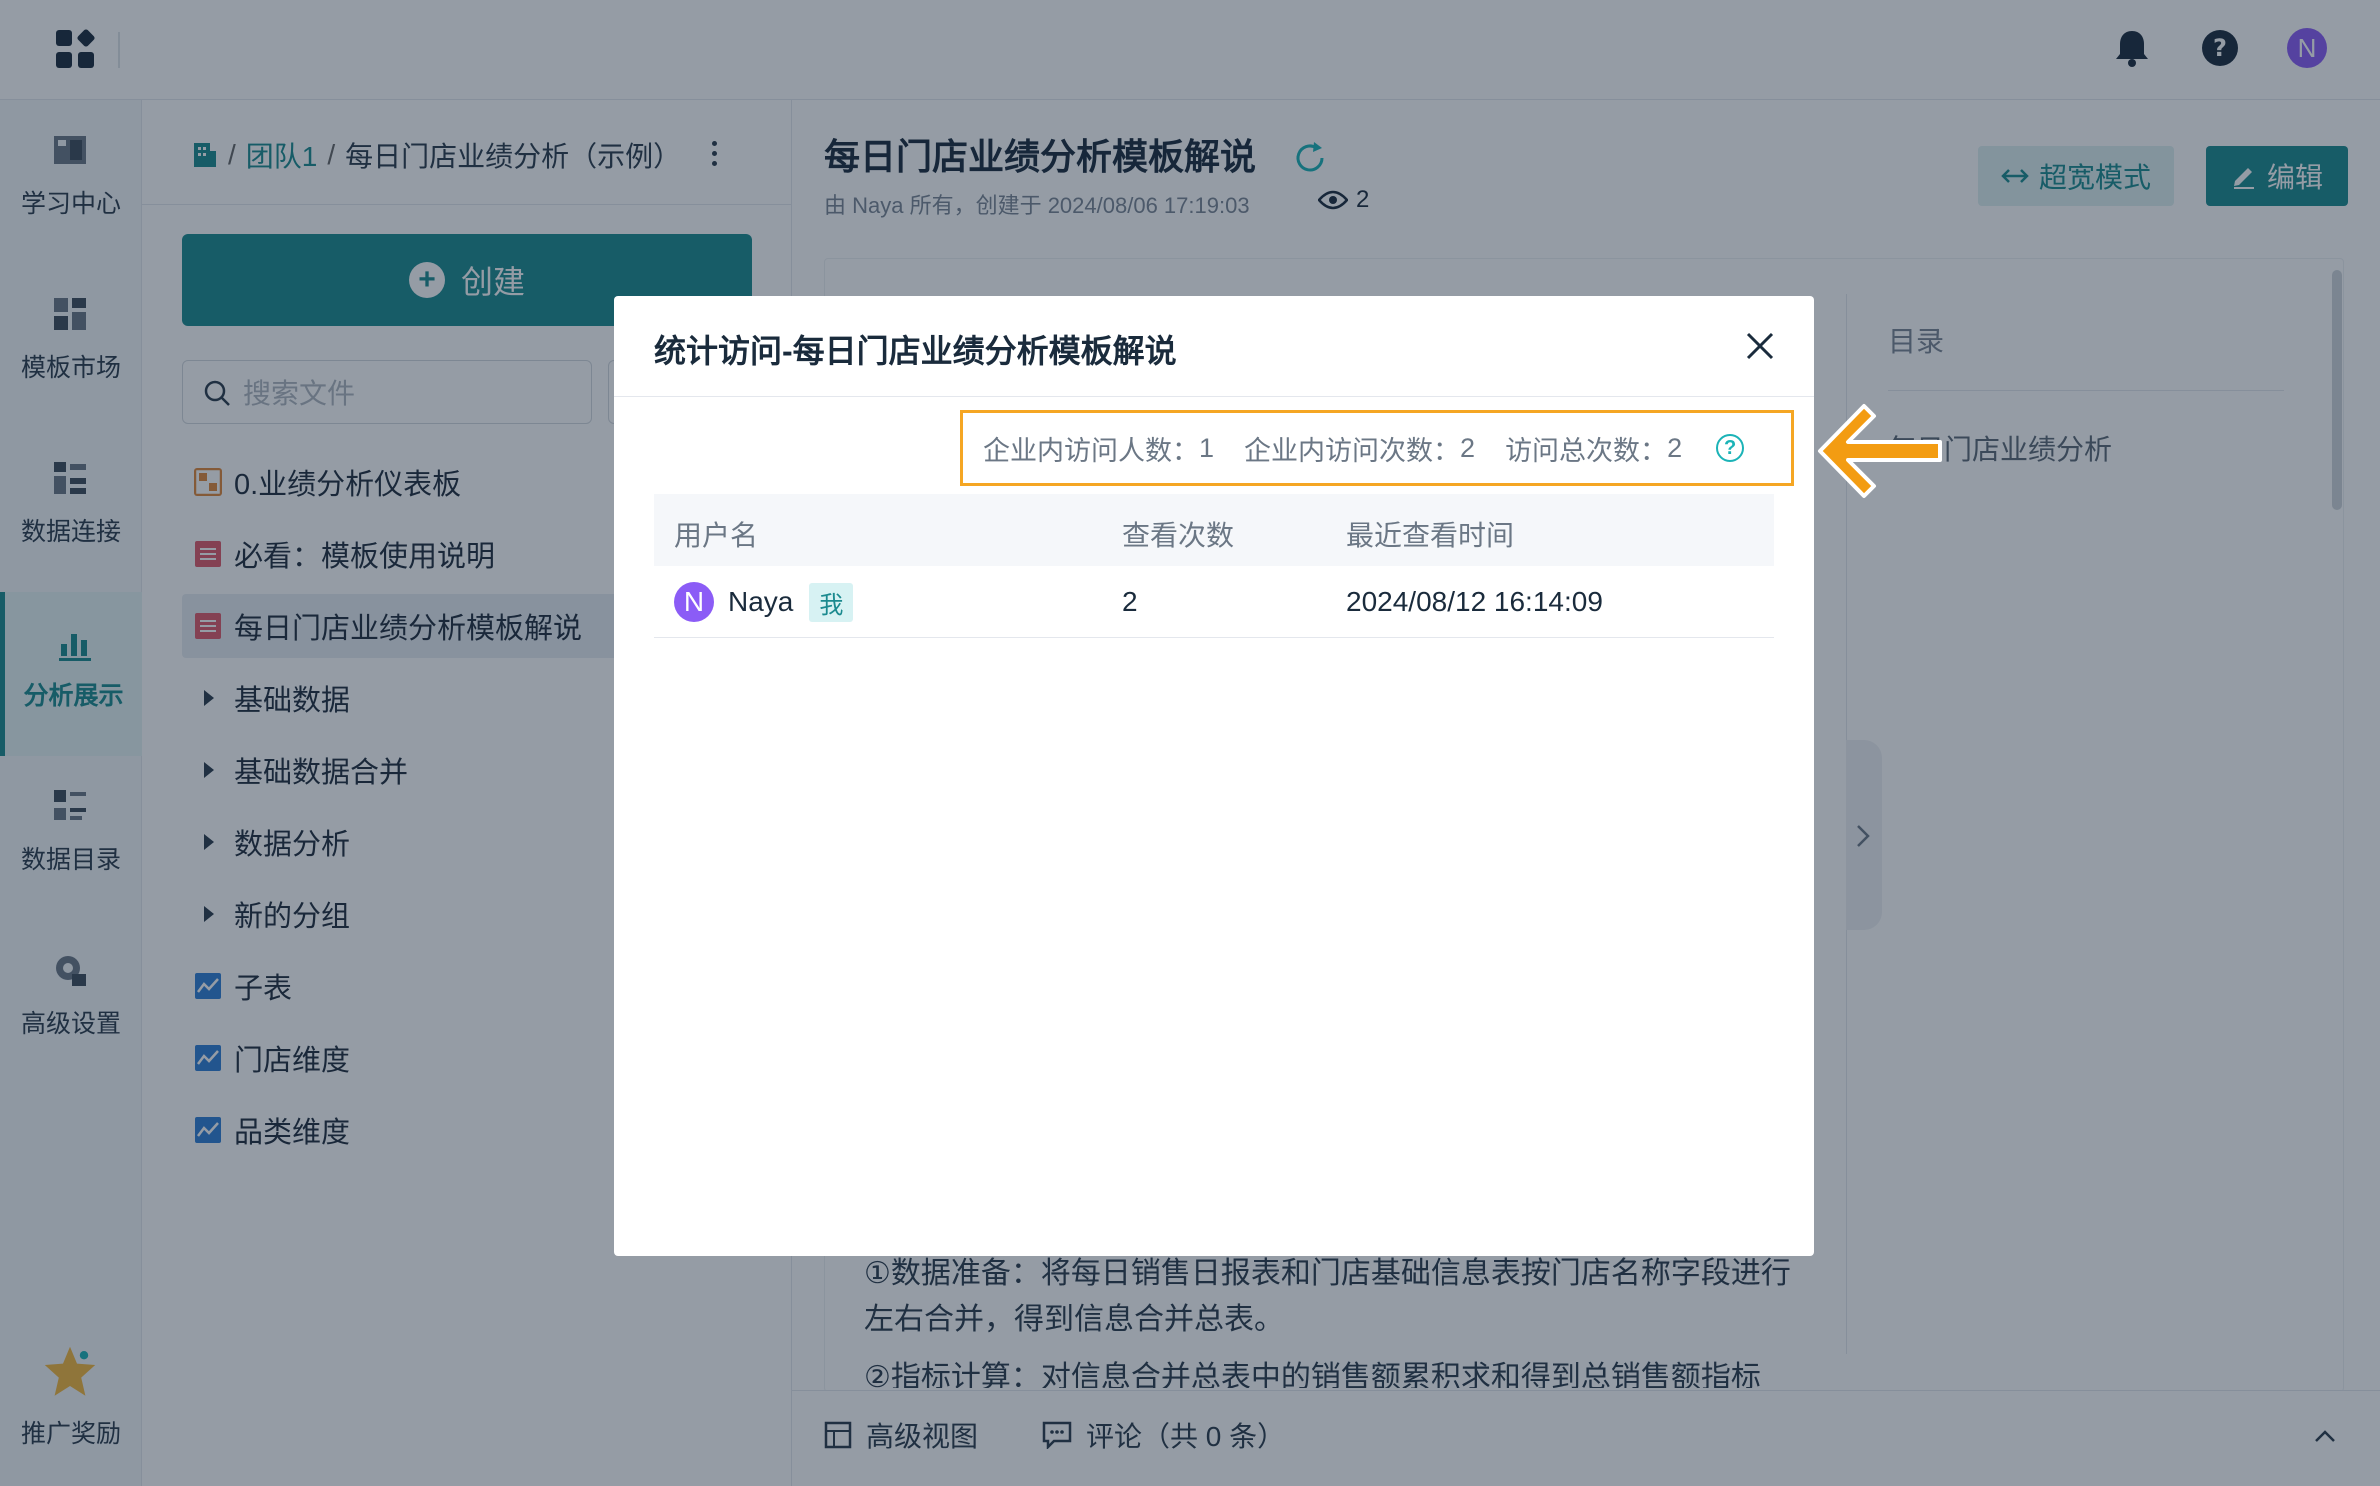 Image resolution: width=2380 pixels, height=1486 pixels. Describe the element at coordinates (1468, 447) in the screenshot. I see `visits-value: 2` at that location.